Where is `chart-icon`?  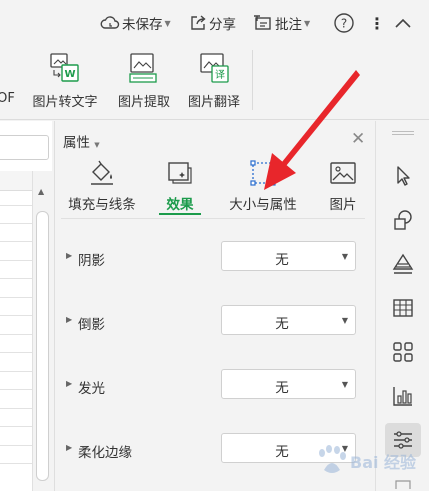 chart-icon is located at coordinates (402, 396).